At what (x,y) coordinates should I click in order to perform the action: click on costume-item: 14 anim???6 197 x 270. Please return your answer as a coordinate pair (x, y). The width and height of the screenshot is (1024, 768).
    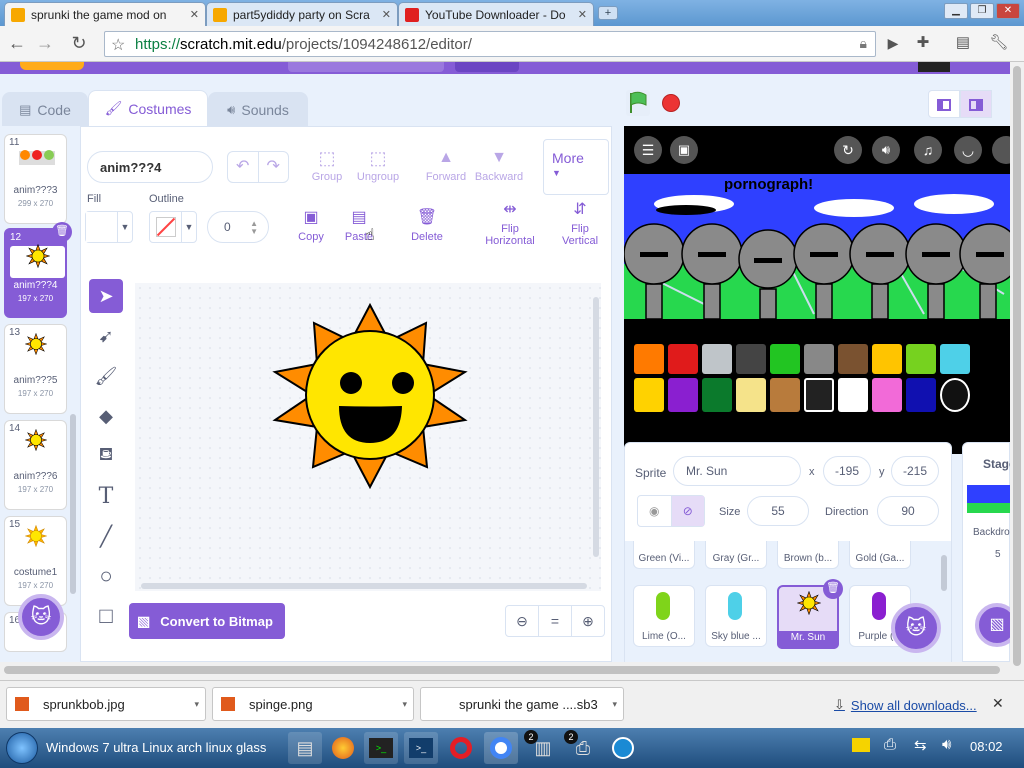
    Looking at the image, I should click on (35, 465).